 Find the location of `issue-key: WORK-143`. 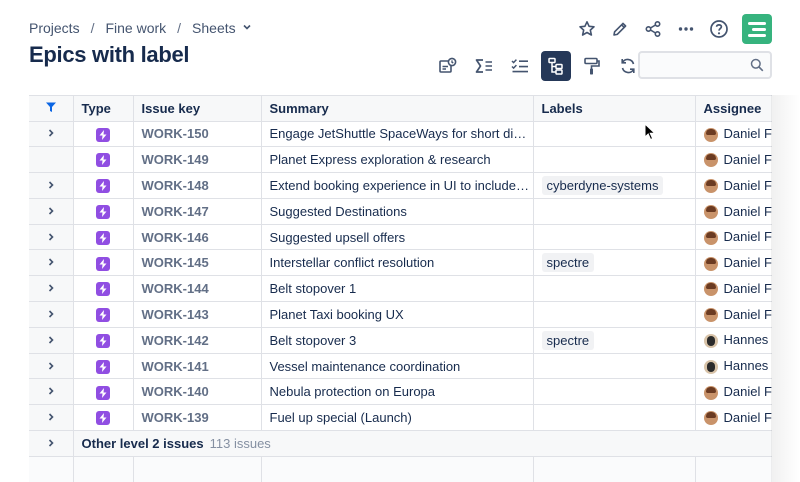

issue-key: WORK-143 is located at coordinates (197, 314).